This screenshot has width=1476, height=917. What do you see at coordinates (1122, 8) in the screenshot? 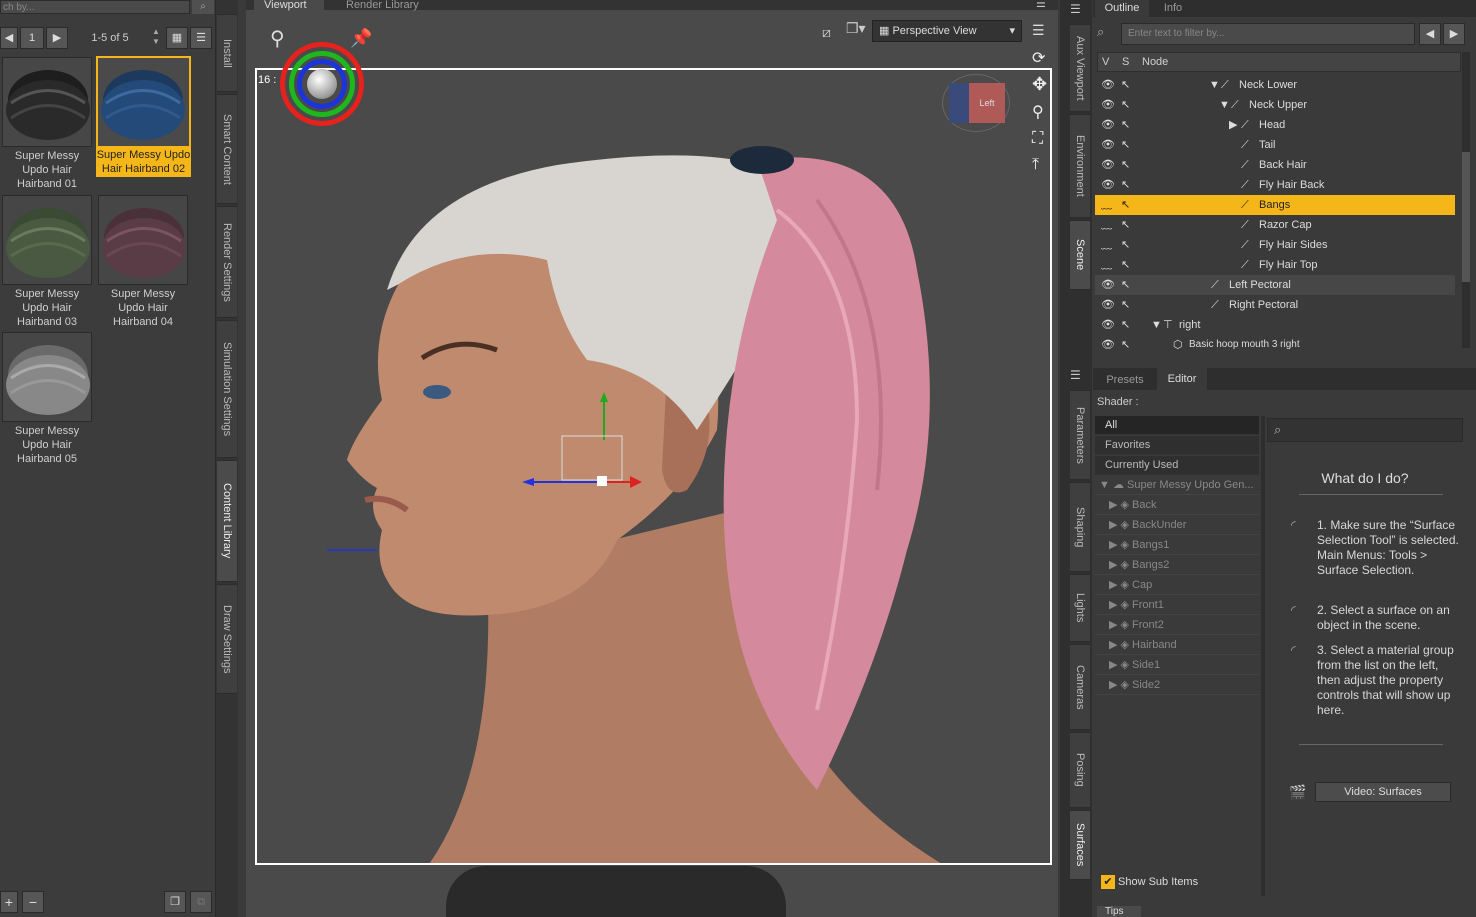
I see `tab-outline: Outline` at bounding box center [1122, 8].